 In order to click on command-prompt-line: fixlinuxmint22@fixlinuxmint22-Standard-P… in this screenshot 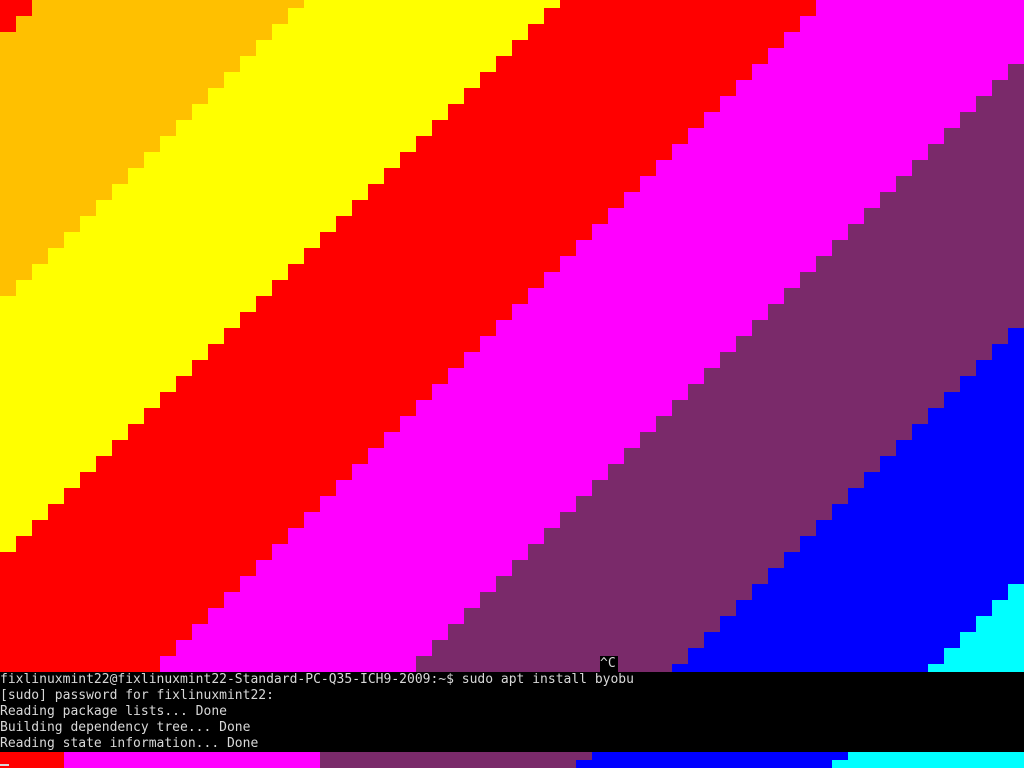, I will do `click(512, 680)`.